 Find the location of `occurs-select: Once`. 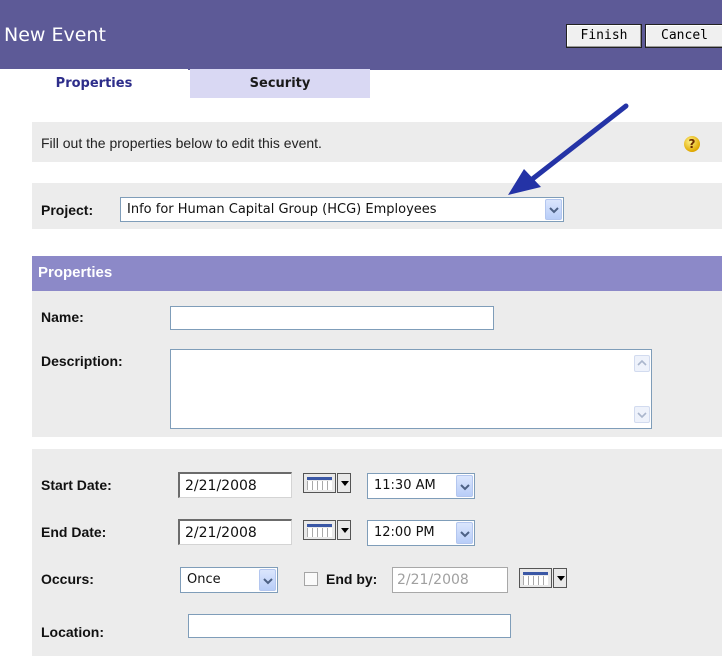

occurs-select: Once is located at coordinates (229, 580).